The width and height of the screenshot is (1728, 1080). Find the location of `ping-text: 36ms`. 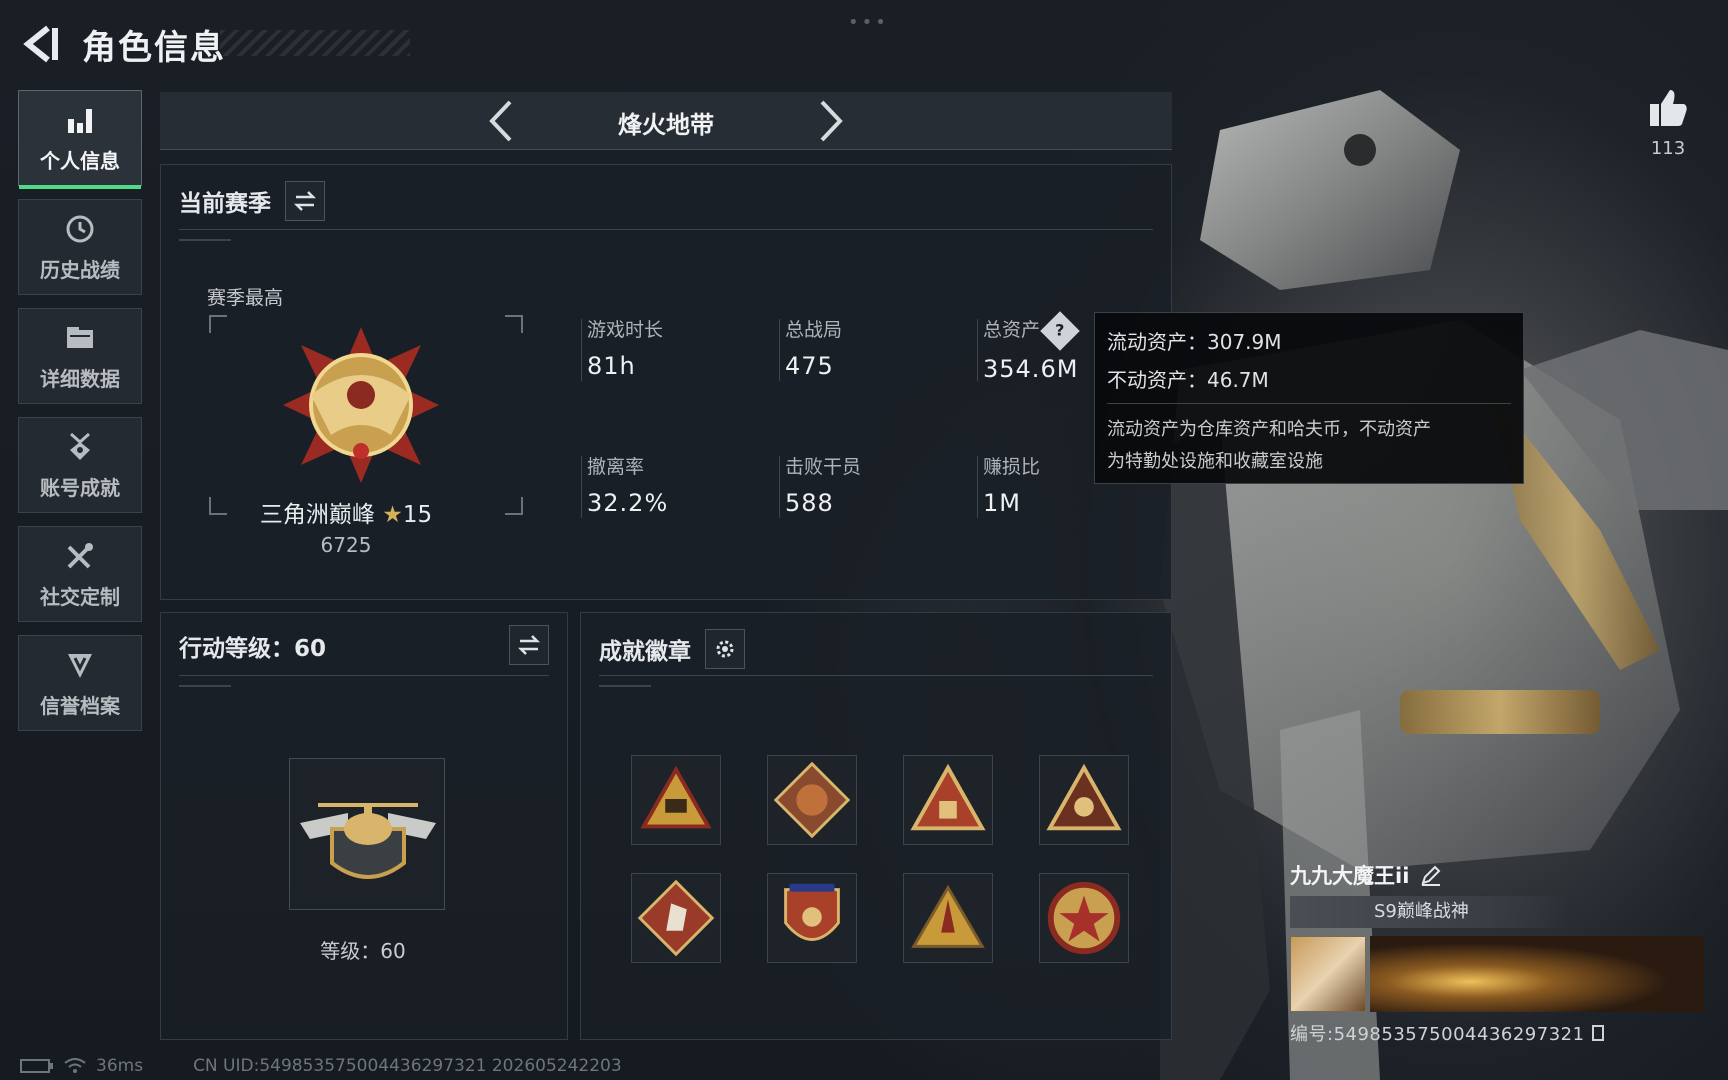

ping-text: 36ms is located at coordinates (120, 1066).